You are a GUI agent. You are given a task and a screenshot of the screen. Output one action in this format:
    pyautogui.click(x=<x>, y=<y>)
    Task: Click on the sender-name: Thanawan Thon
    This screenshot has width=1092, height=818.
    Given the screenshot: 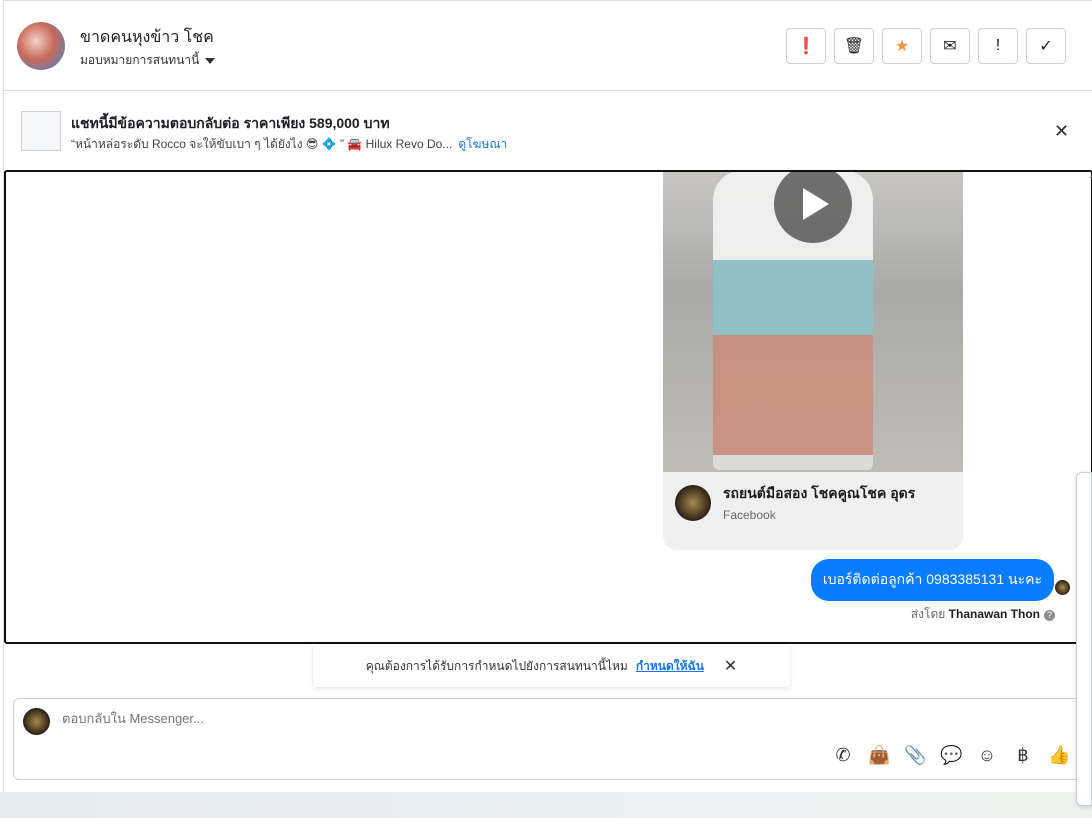 What is the action you would take?
    pyautogui.click(x=994, y=614)
    